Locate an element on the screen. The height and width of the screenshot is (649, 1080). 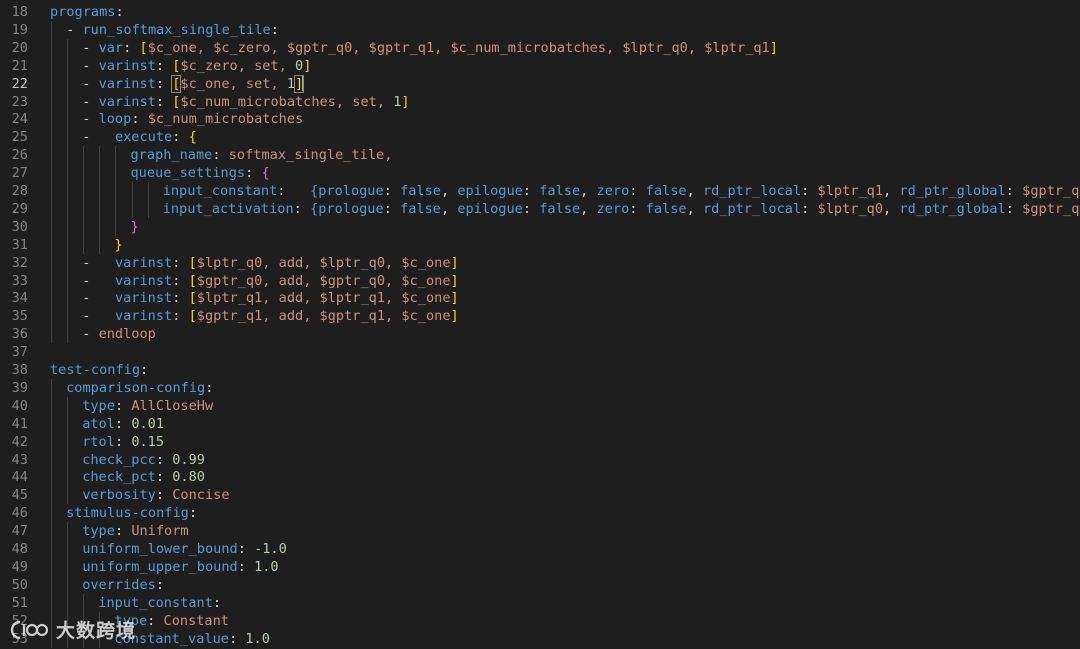
code-line: 45 verbosity: Concise is located at coordinates (540, 495).